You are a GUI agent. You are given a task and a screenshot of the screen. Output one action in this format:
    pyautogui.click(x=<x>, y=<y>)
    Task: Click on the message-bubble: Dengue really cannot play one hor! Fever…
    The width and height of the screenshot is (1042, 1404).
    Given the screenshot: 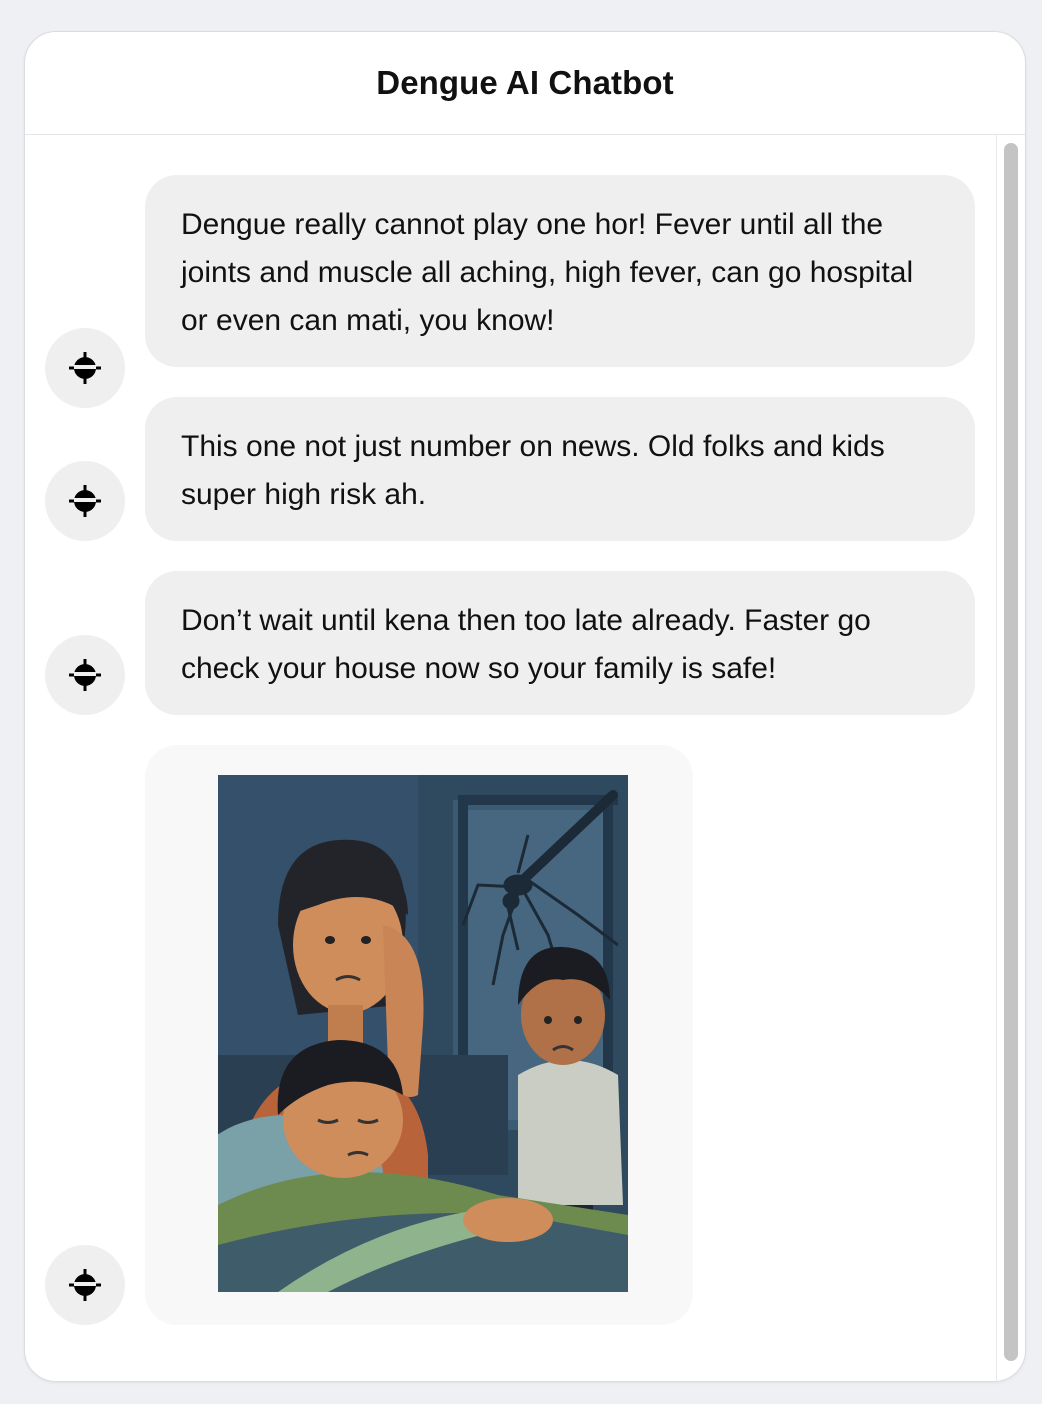 What is the action you would take?
    pyautogui.click(x=560, y=271)
    